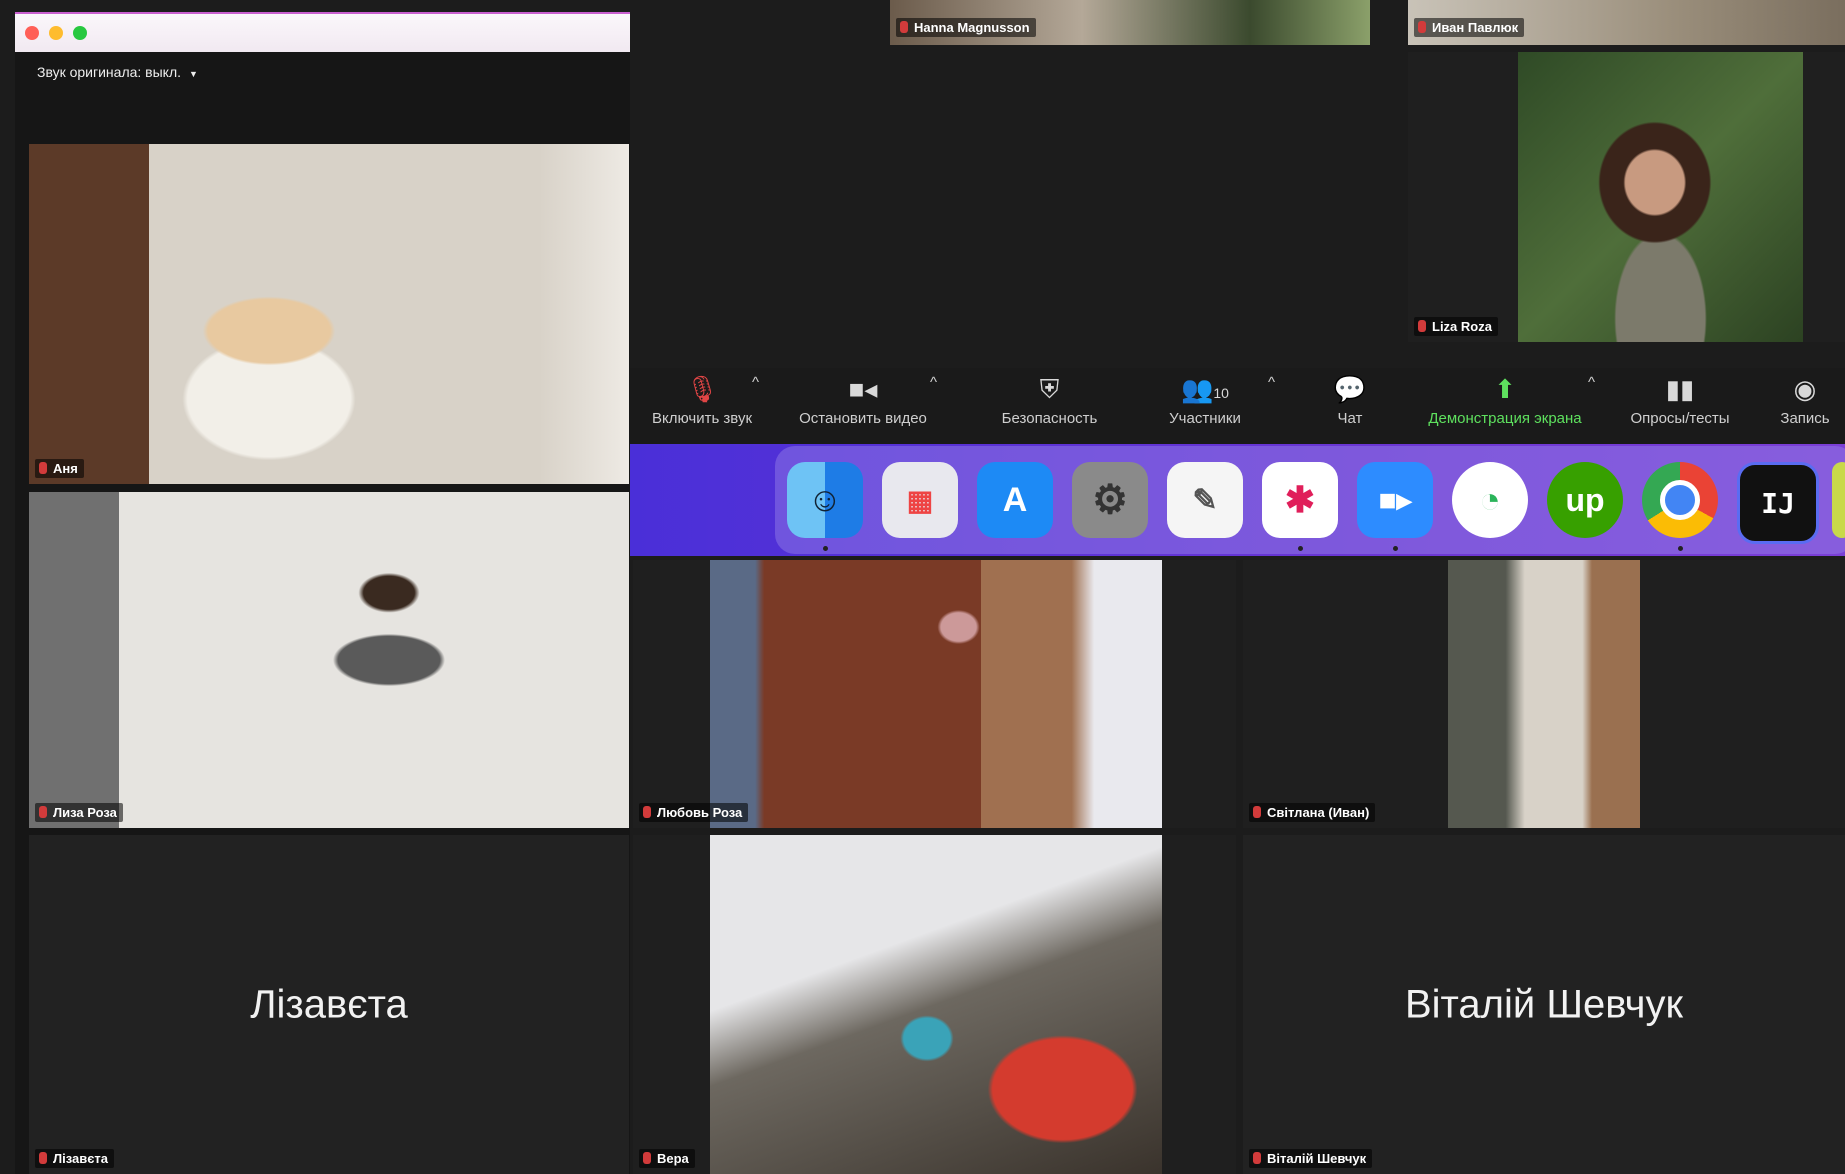  What do you see at coordinates (1591, 382) in the screenshot?
I see `share-options-chevron-icon: ^` at bounding box center [1591, 382].